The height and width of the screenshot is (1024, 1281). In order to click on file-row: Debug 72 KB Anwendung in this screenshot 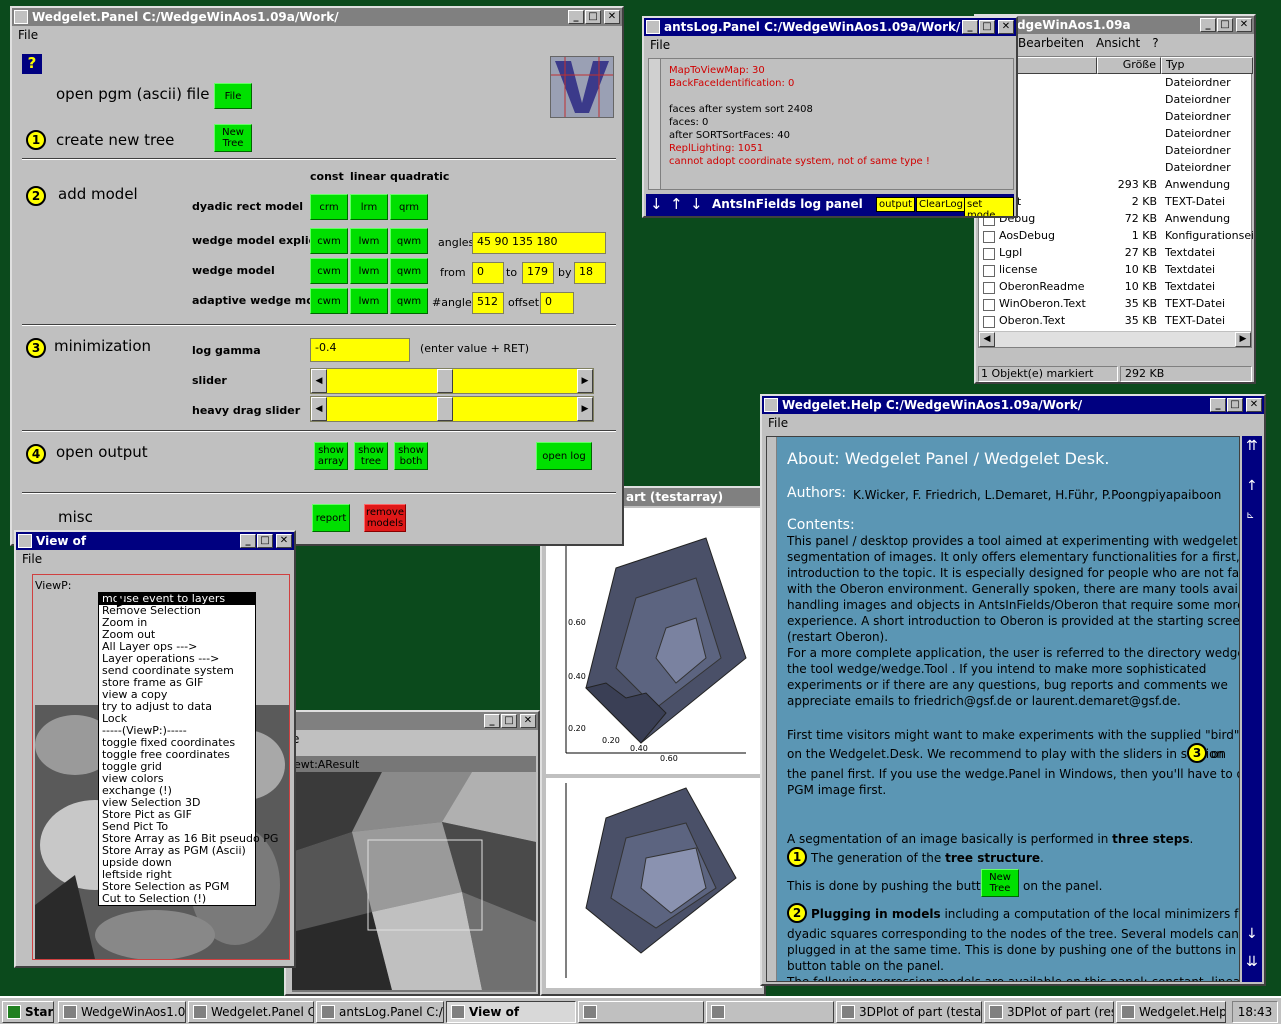, I will do `click(1116, 220)`.